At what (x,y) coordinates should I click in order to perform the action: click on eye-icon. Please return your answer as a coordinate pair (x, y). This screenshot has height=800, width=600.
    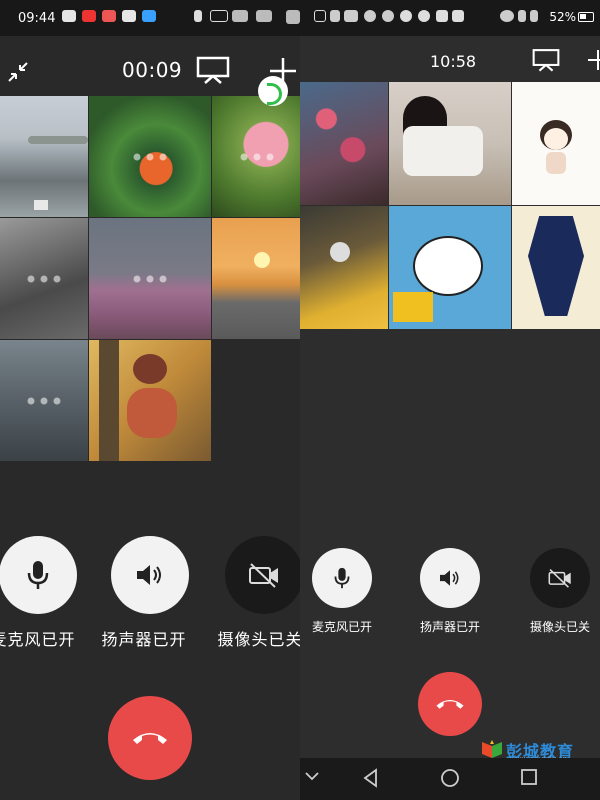
    Looking at the image, I should click on (507, 16).